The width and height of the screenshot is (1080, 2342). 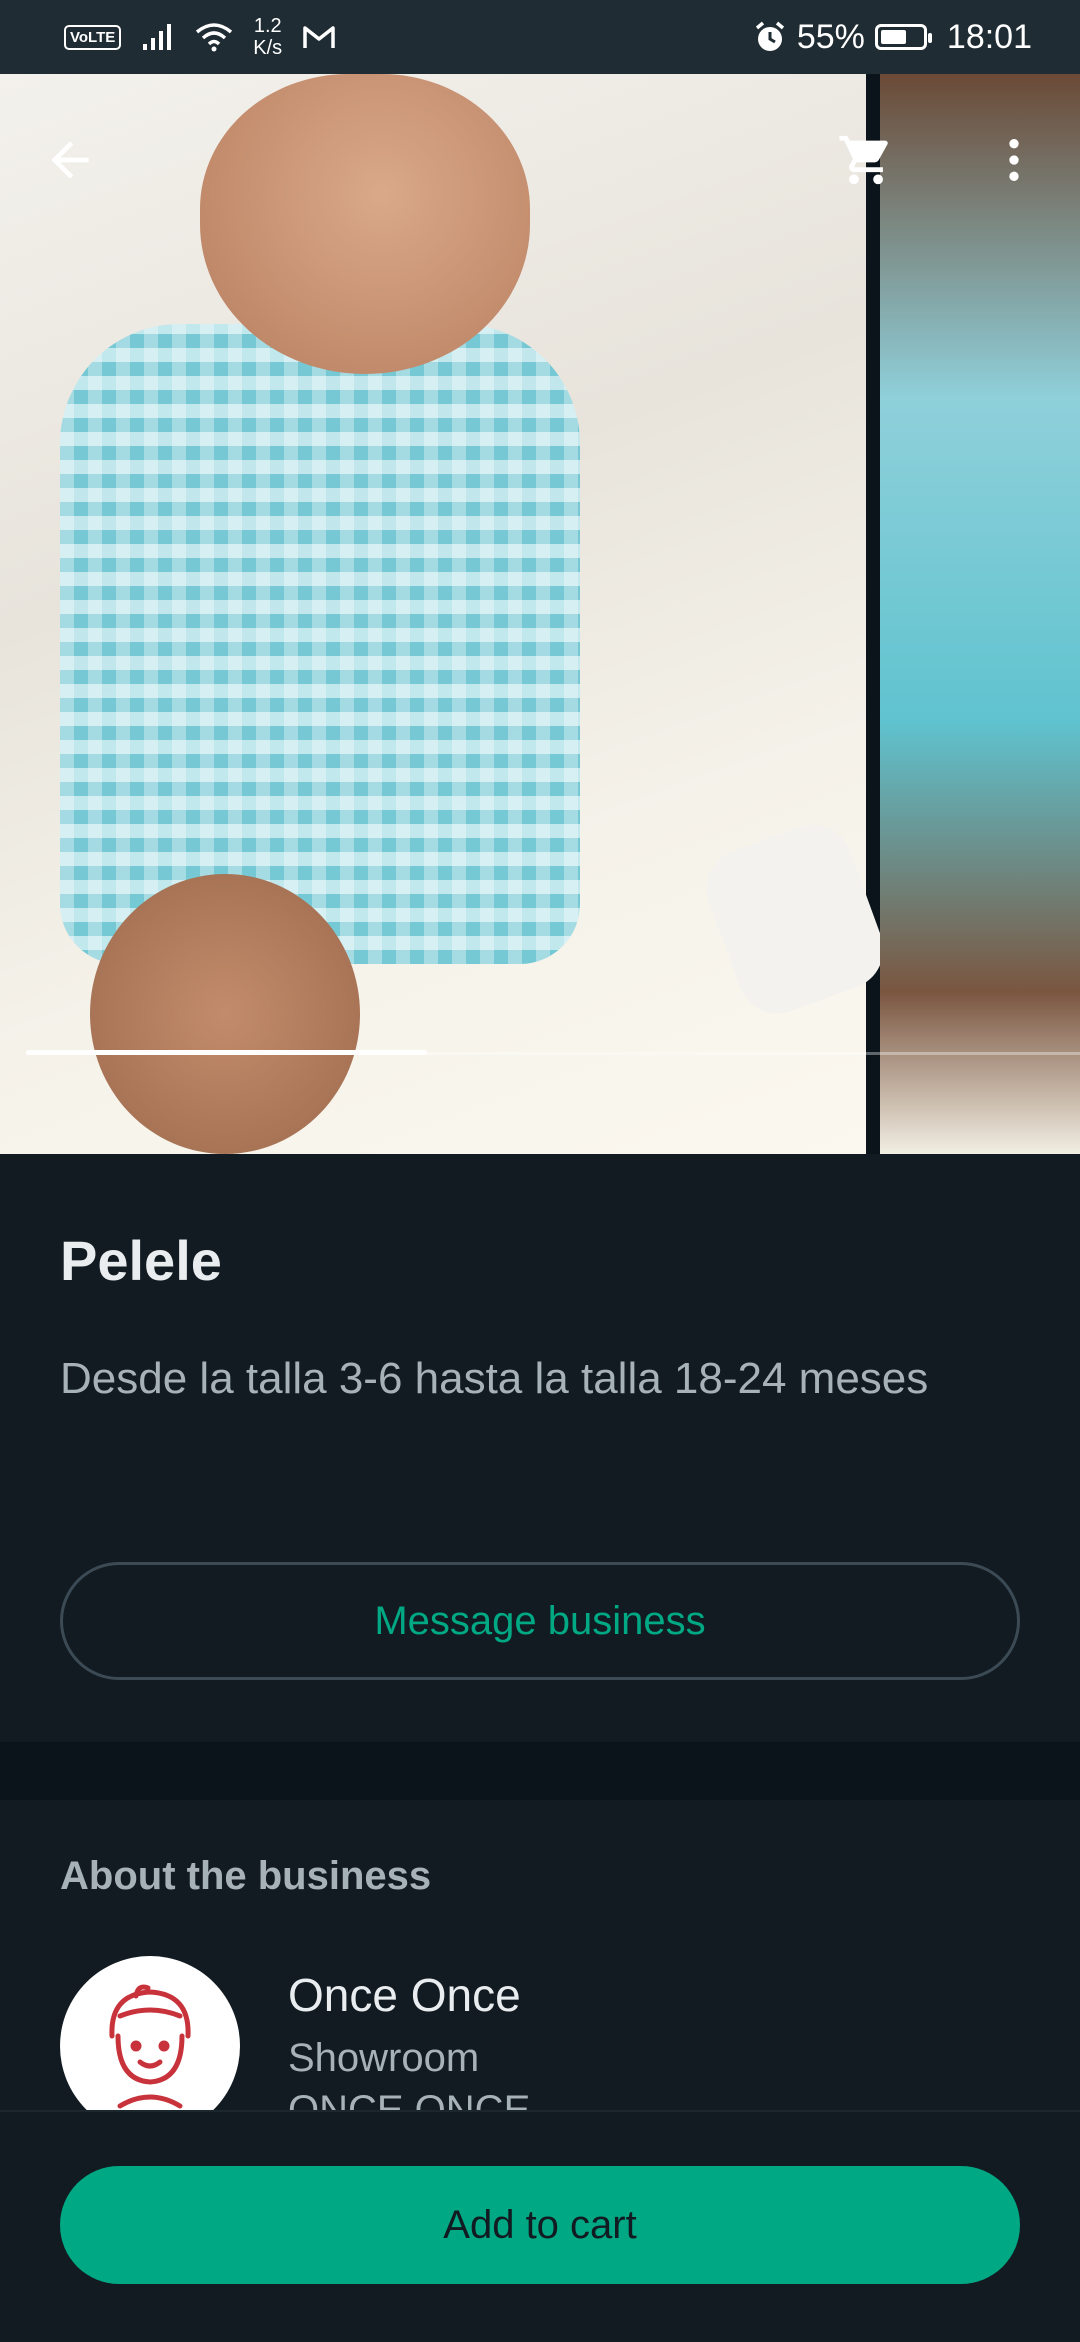 I want to click on cart-button, so click(x=866, y=160).